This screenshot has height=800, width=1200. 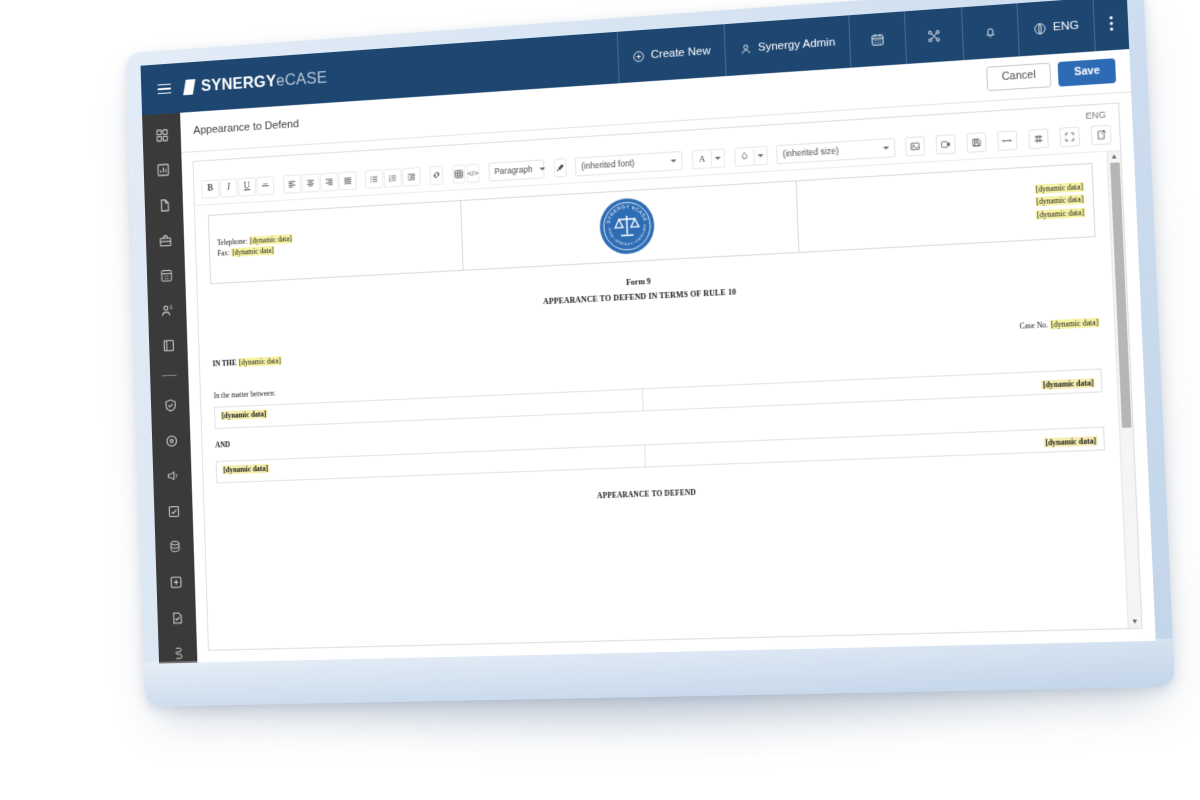 I want to click on highlight-color-dropdown, so click(x=760, y=155).